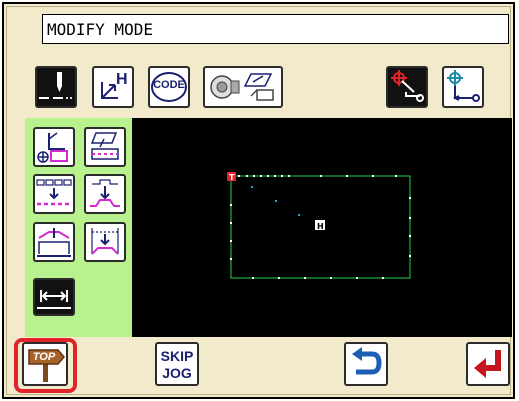  Describe the element at coordinates (232, 177) in the screenshot. I see `start-marker-label: T` at that location.